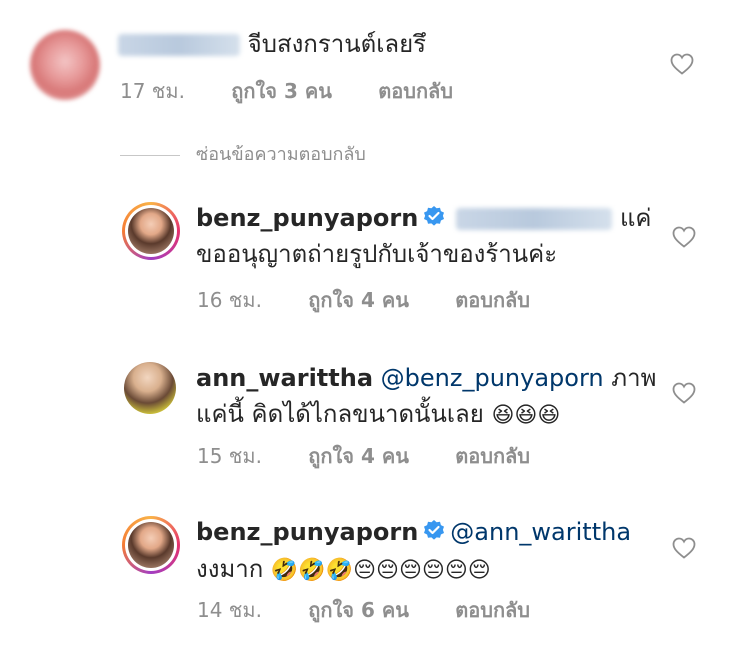  I want to click on likes-count: ถูกใจ 3 คน, so click(281, 91).